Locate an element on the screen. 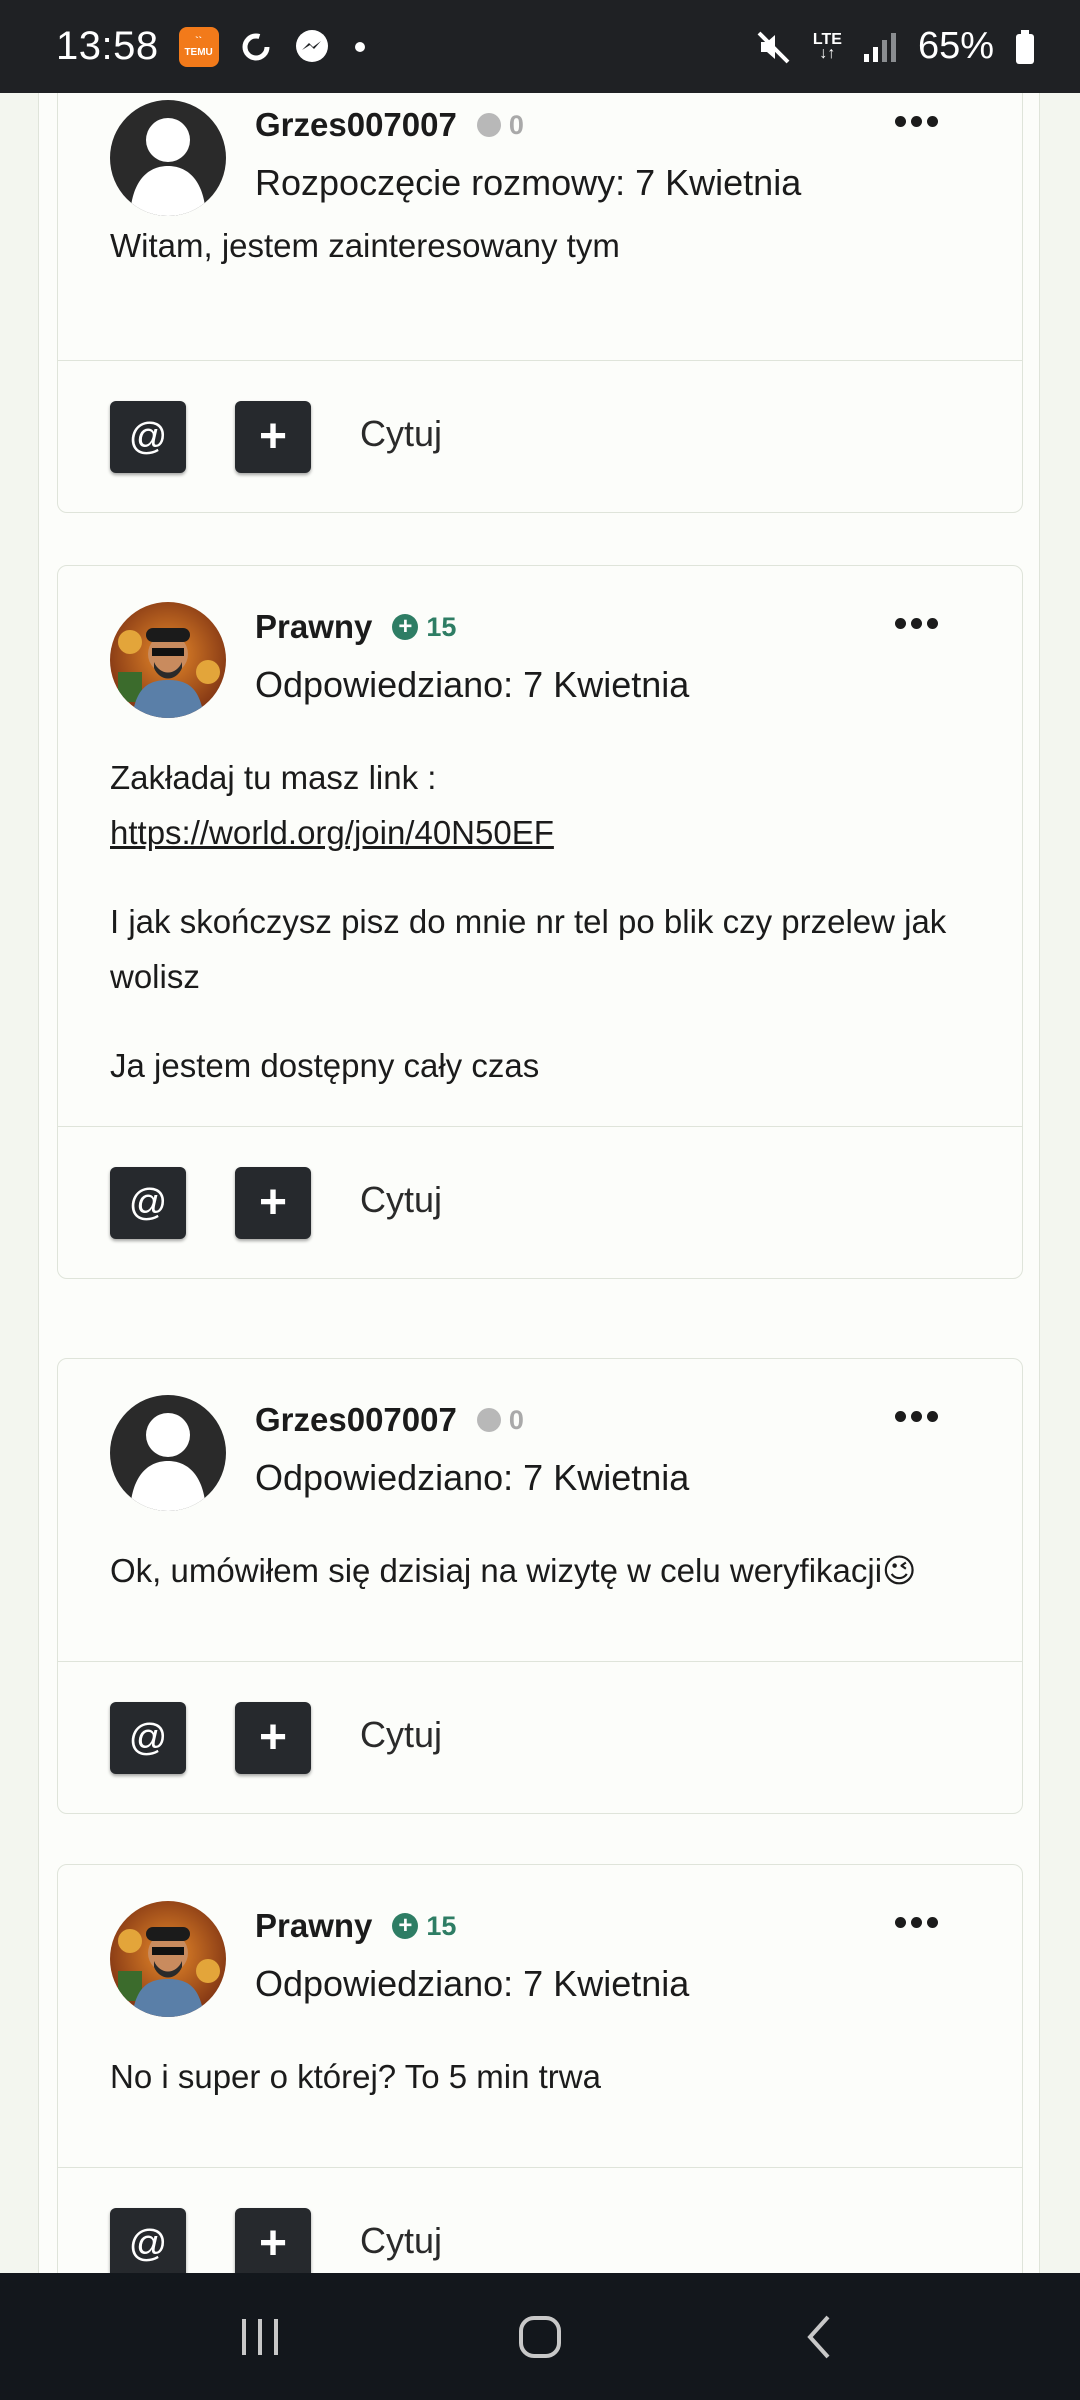  data-arrows-icon: ↓↑ is located at coordinates (827, 53).